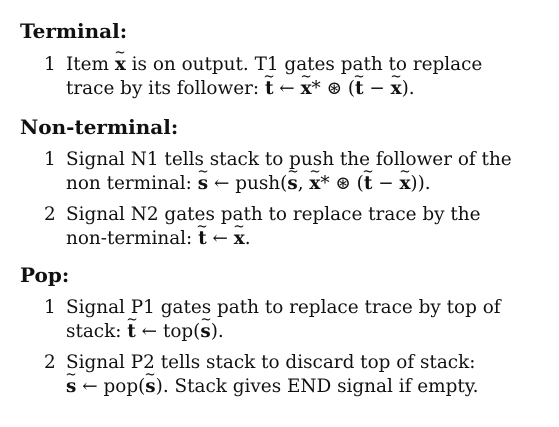 The width and height of the screenshot is (559, 427). What do you see at coordinates (304, 332) in the screenshot?
I see `item-line-2: stack: t ← top(s).` at bounding box center [304, 332].